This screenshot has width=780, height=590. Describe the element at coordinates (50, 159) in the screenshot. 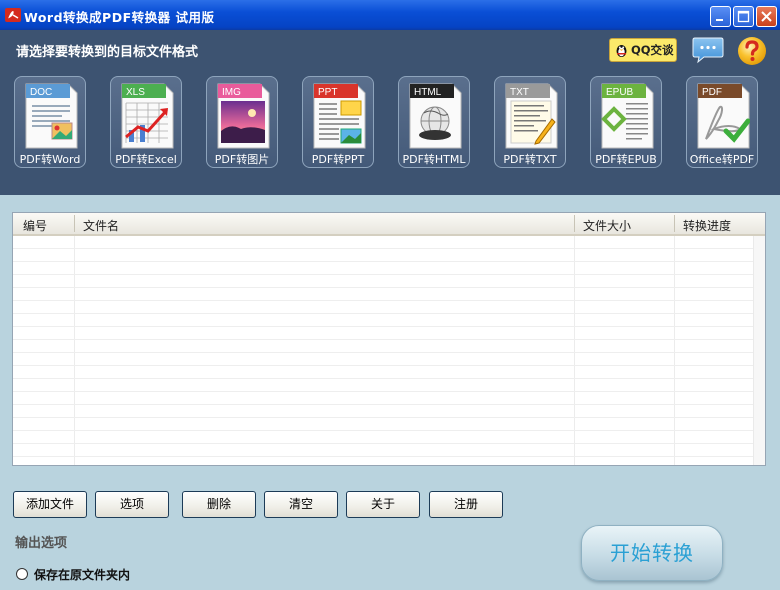

I see `format-label: PDF转Word` at that location.